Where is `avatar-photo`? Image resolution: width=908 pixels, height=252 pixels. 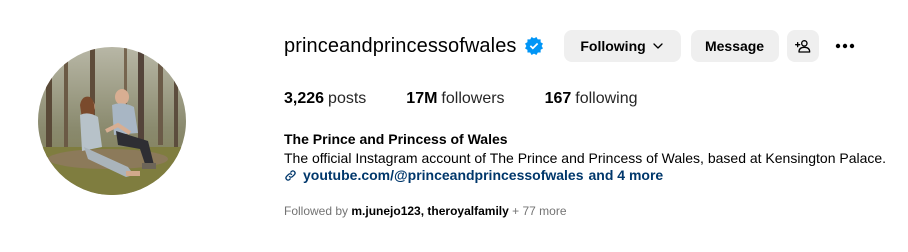 avatar-photo is located at coordinates (112, 121).